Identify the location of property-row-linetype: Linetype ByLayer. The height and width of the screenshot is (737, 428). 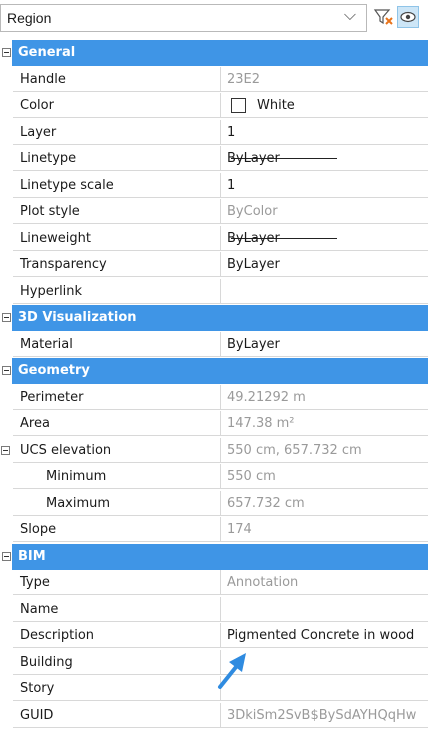
(214, 159).